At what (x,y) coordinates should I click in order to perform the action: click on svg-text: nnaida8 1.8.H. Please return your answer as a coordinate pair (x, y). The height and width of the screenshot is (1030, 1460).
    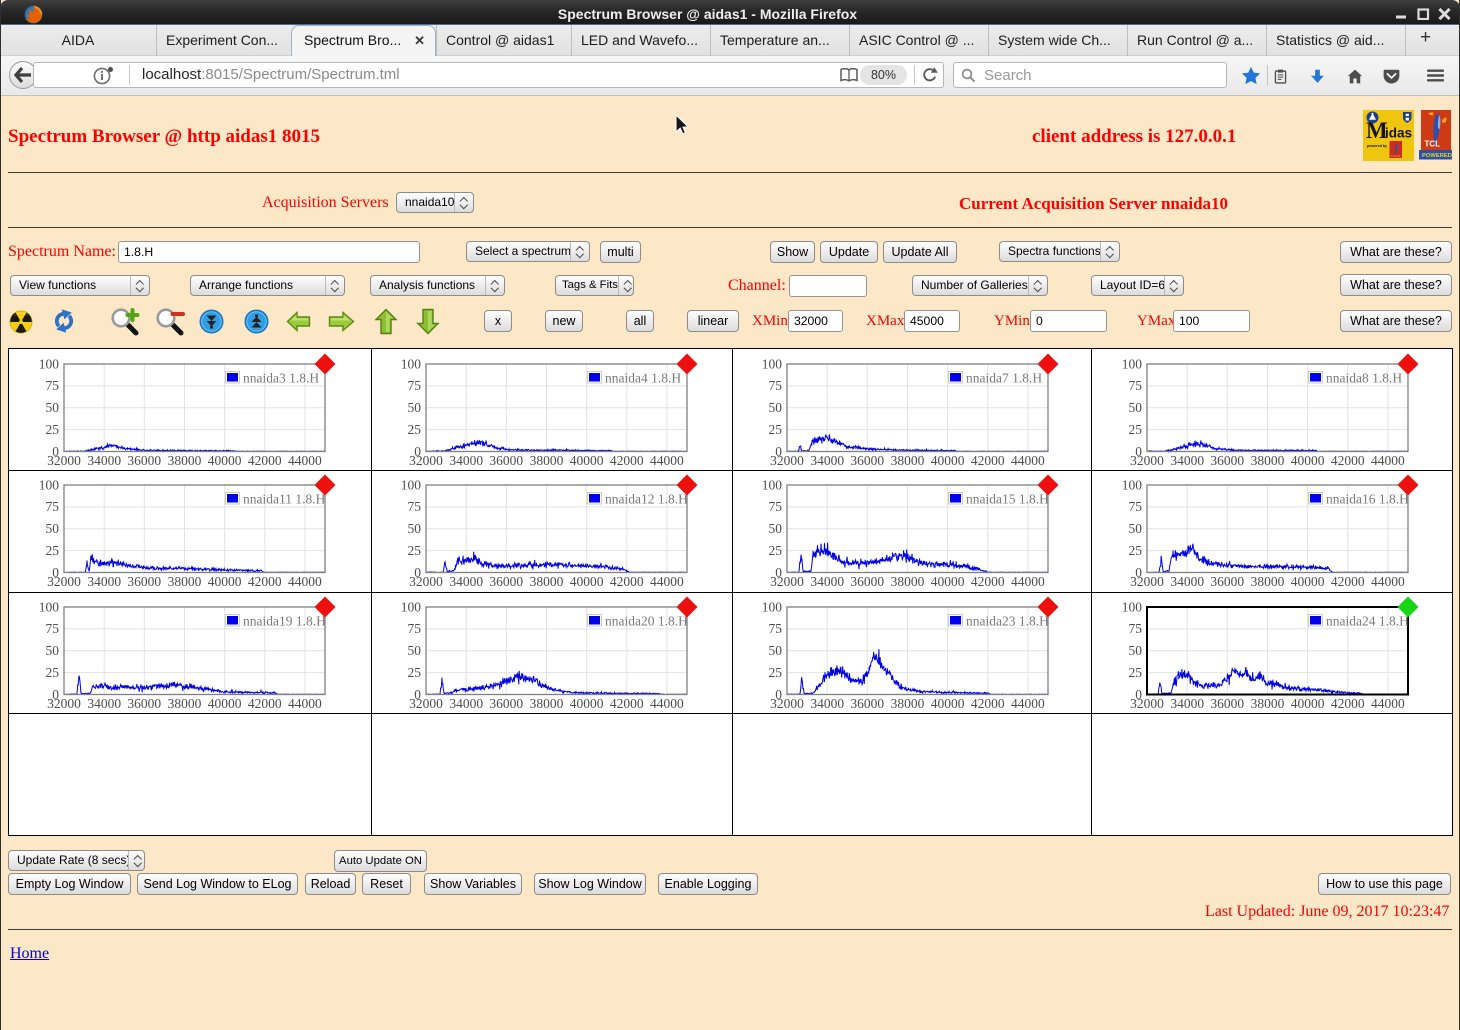
    Looking at the image, I should click on (1364, 378).